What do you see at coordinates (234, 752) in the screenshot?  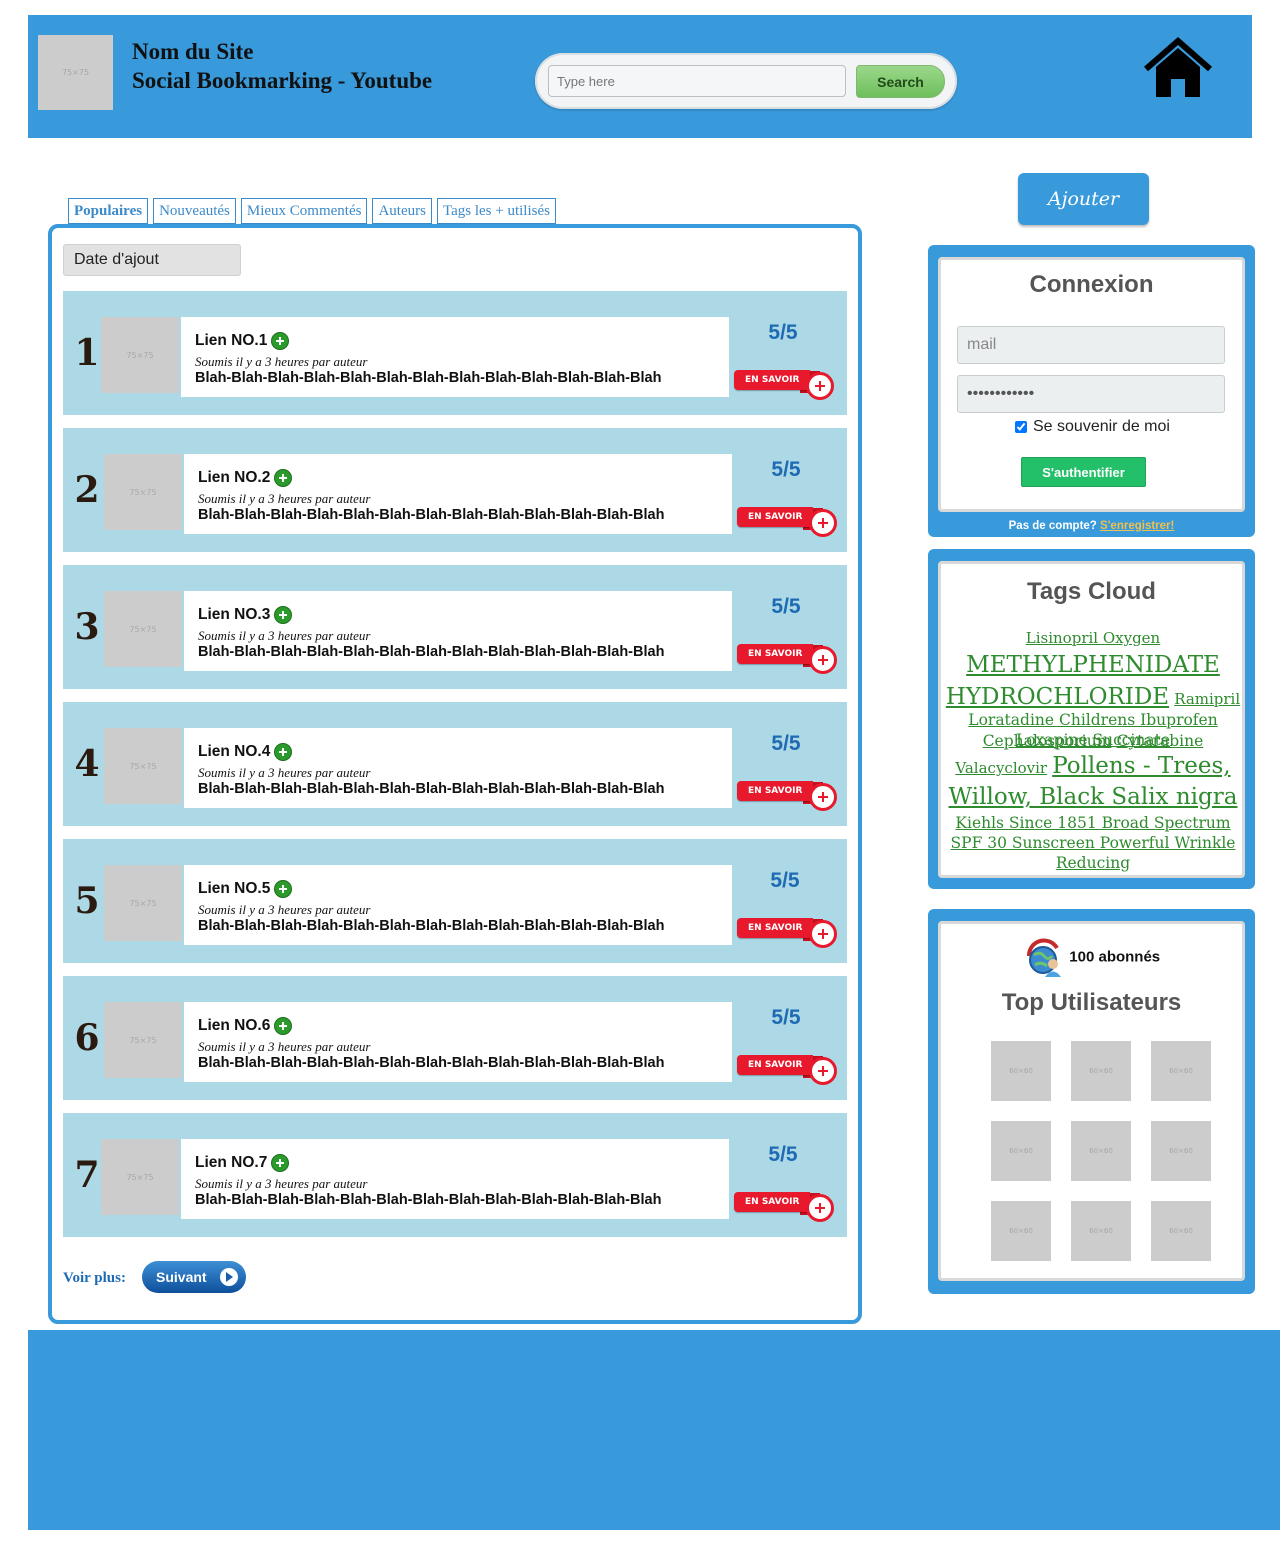 I see `link-title: Lien NO.4` at bounding box center [234, 752].